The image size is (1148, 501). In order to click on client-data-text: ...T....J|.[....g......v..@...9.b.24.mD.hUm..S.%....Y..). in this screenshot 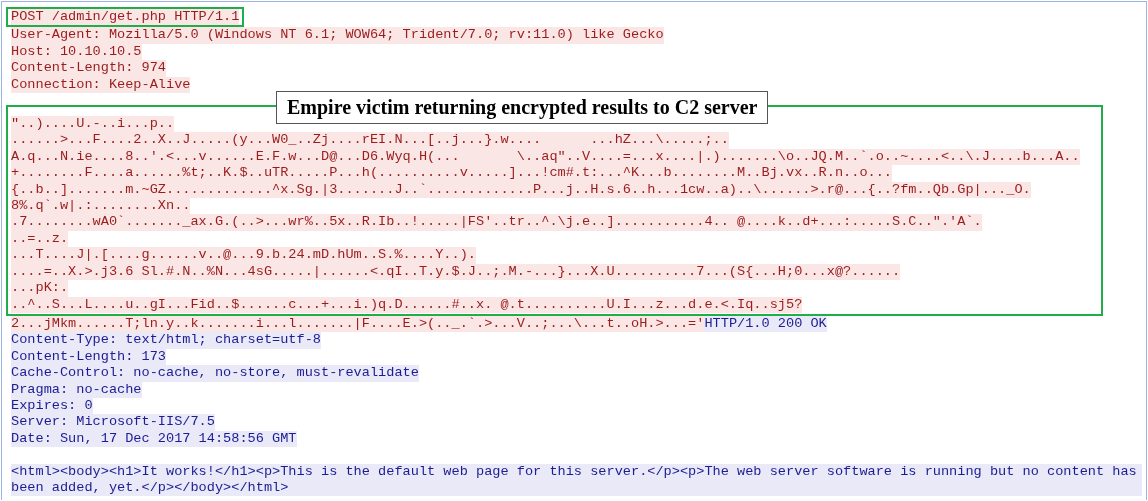, I will do `click(243, 255)`.